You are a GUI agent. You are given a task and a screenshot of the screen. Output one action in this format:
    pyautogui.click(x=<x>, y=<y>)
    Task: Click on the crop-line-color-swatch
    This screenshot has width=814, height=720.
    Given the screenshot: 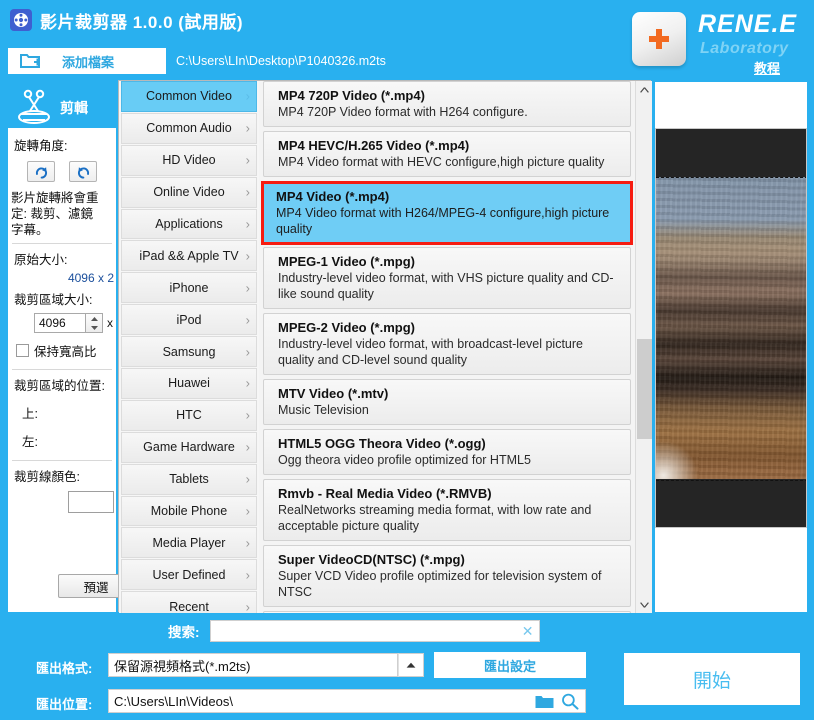 What is the action you would take?
    pyautogui.click(x=91, y=502)
    